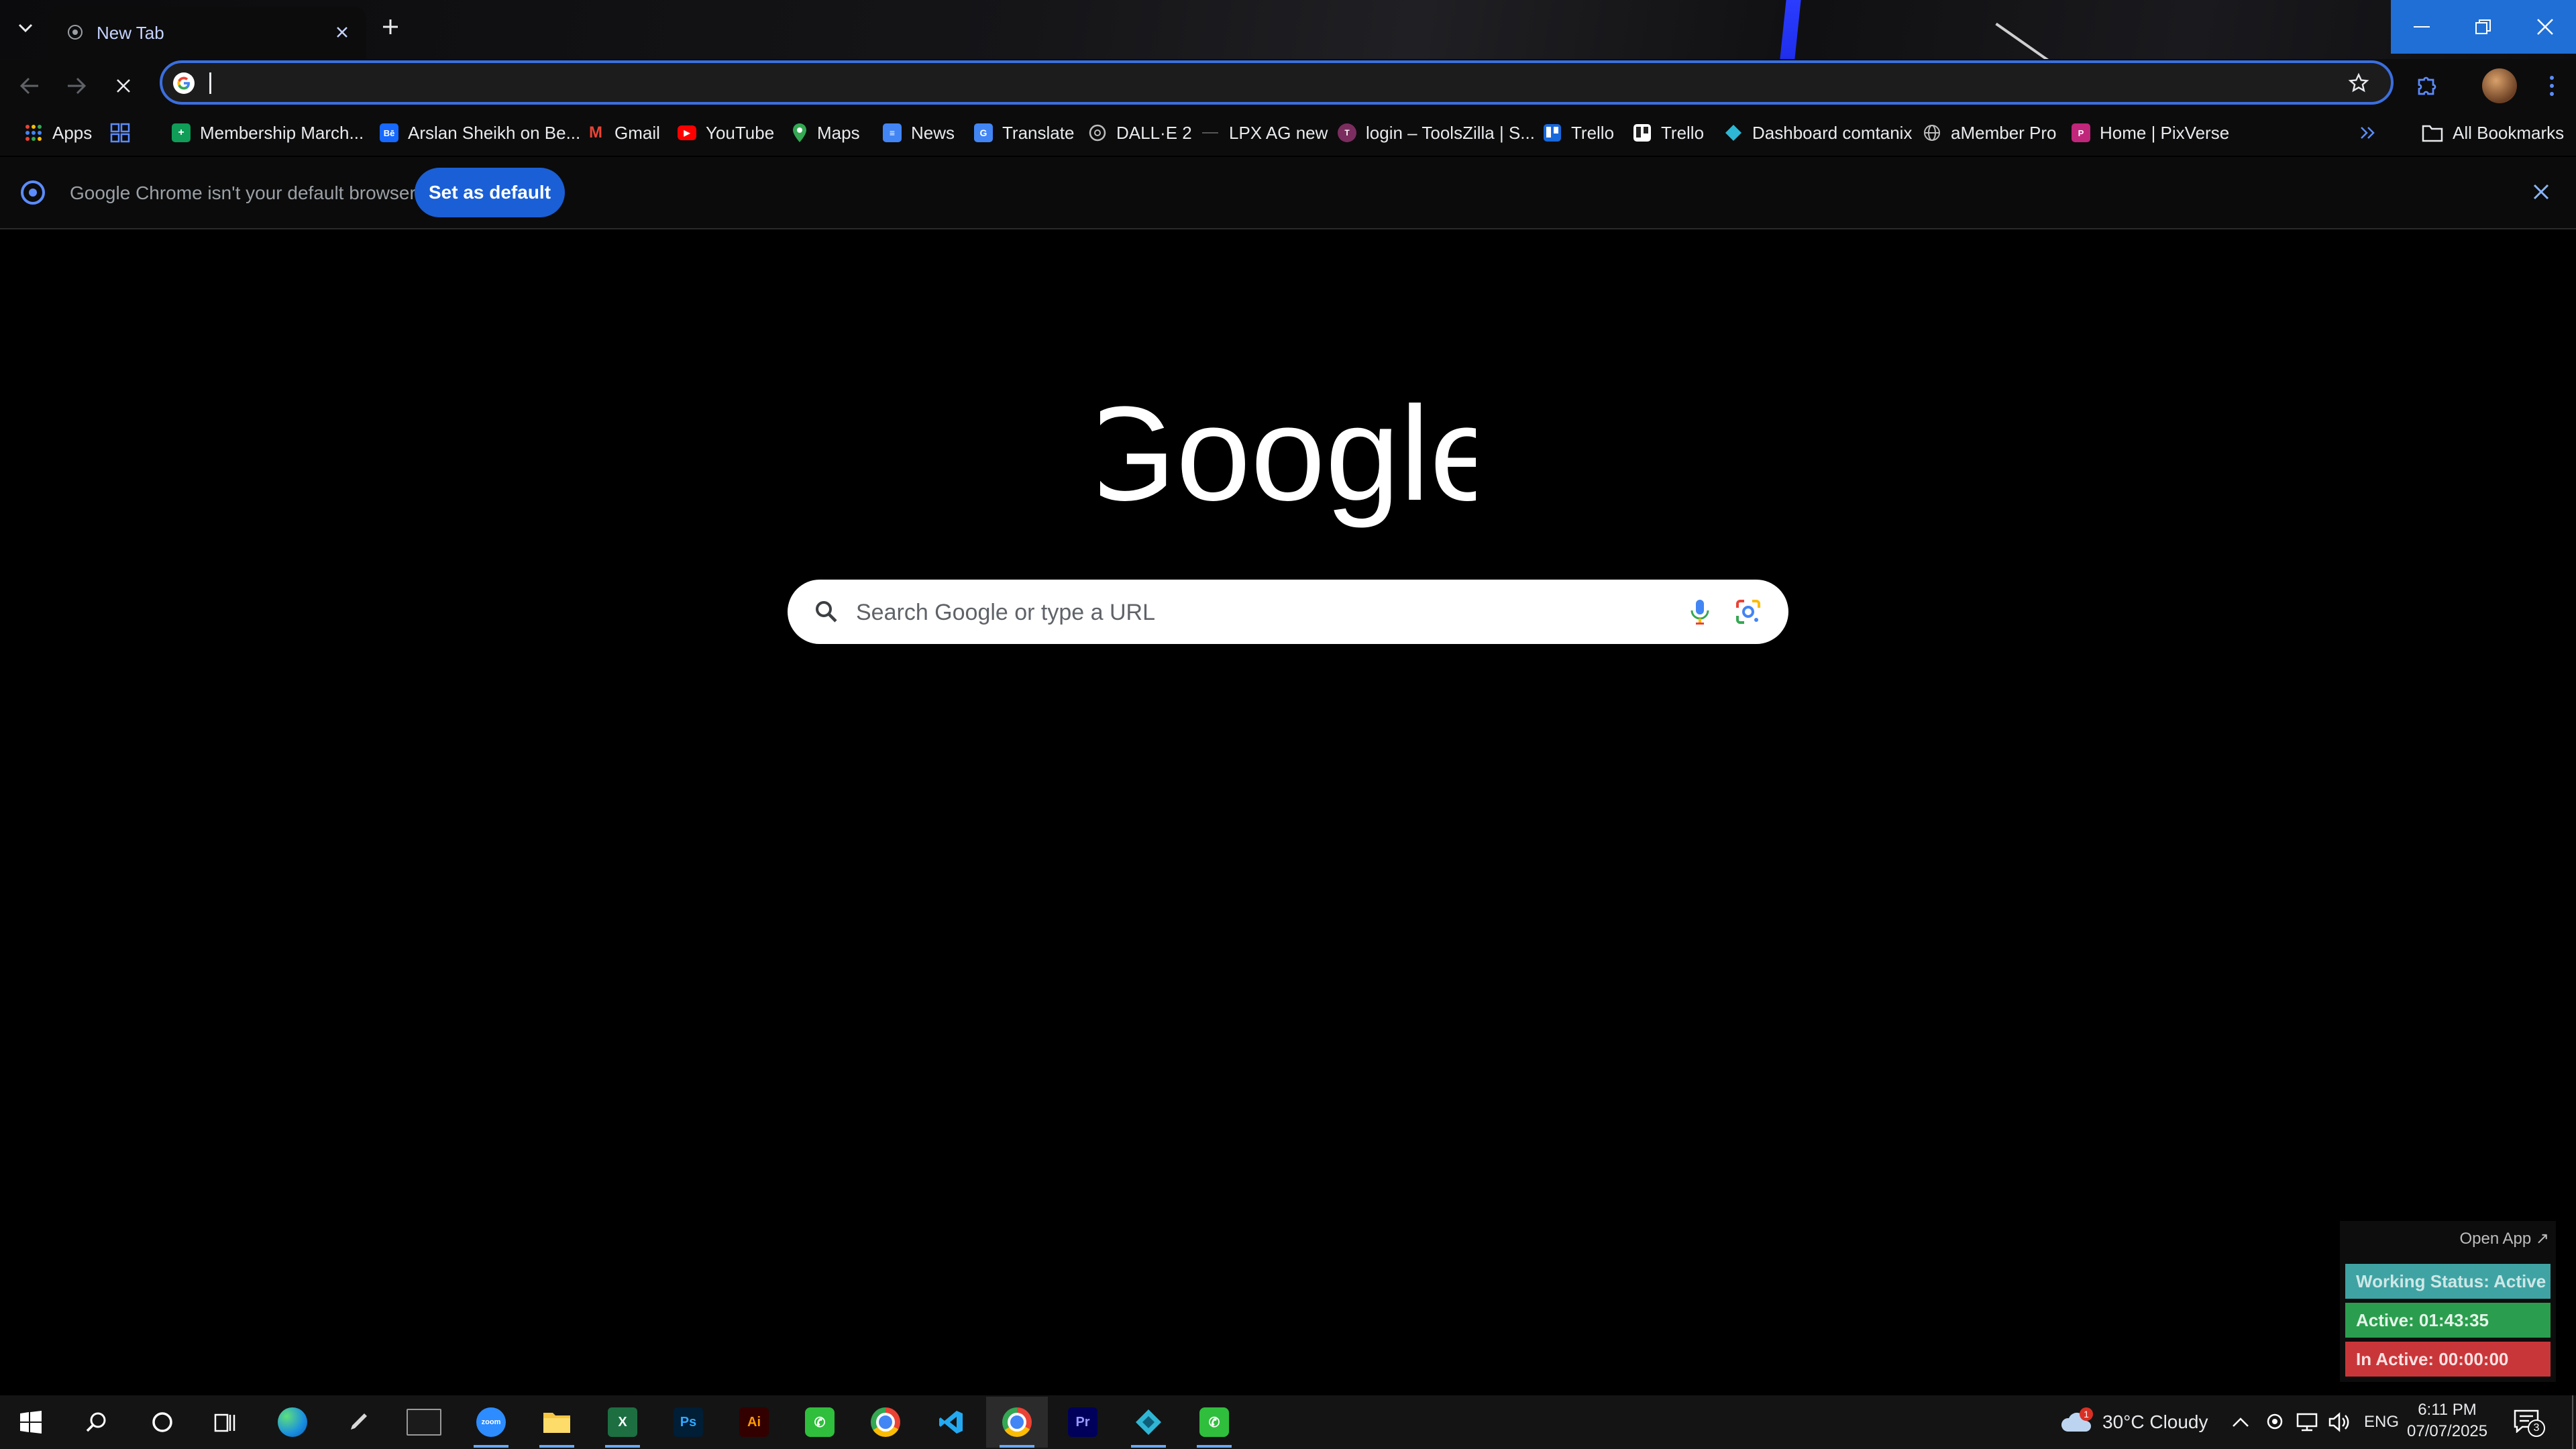 The width and height of the screenshot is (2576, 1449). What do you see at coordinates (2536, 1428) in the screenshot?
I see `notification-count-badge: 3` at bounding box center [2536, 1428].